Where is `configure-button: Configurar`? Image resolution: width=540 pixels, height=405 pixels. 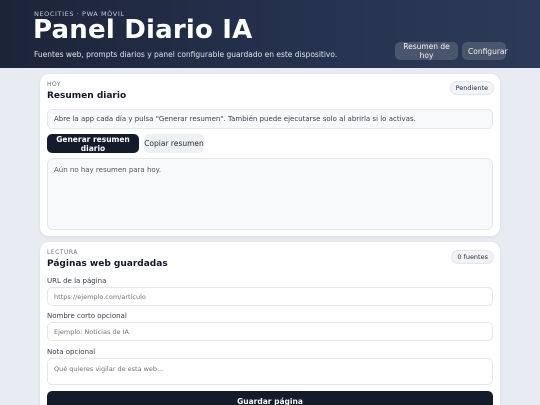 configure-button: Configurar is located at coordinates (485, 51).